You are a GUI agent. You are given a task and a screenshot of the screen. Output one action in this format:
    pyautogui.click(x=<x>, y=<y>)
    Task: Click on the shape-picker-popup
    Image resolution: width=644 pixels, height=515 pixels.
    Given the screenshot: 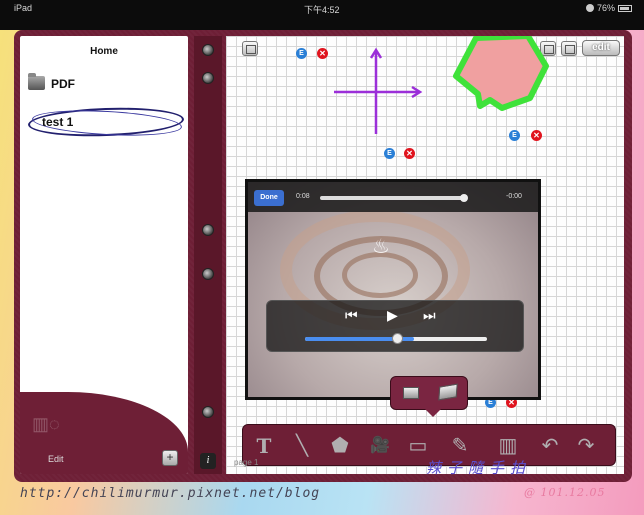 What is the action you would take?
    pyautogui.click(x=429, y=396)
    